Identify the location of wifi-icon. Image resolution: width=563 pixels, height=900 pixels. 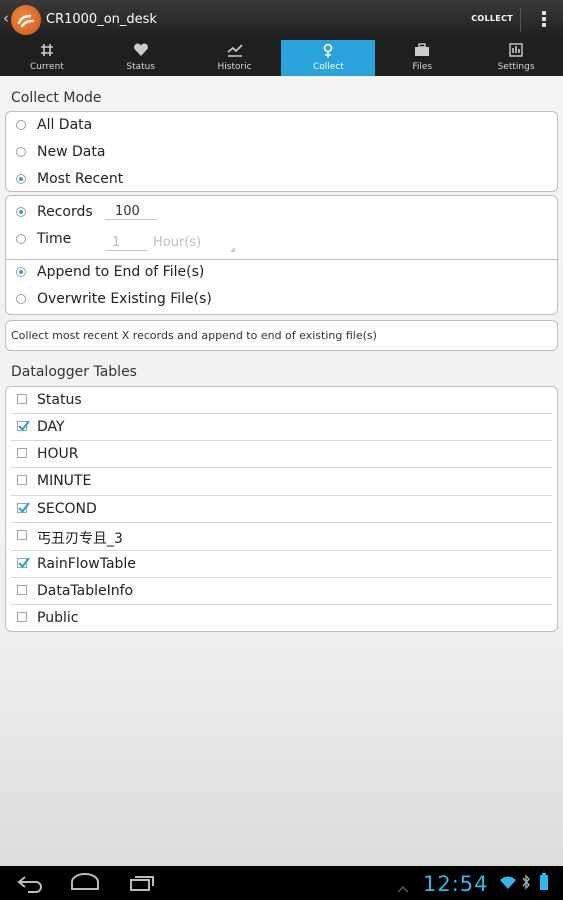
(508, 884).